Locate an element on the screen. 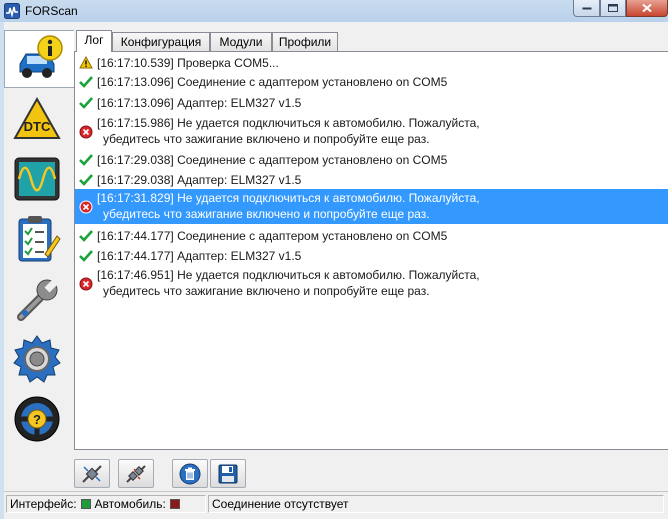 The height and width of the screenshot is (519, 668). connection-status-text-panel: Соединение отсутствует is located at coordinates (436, 504).